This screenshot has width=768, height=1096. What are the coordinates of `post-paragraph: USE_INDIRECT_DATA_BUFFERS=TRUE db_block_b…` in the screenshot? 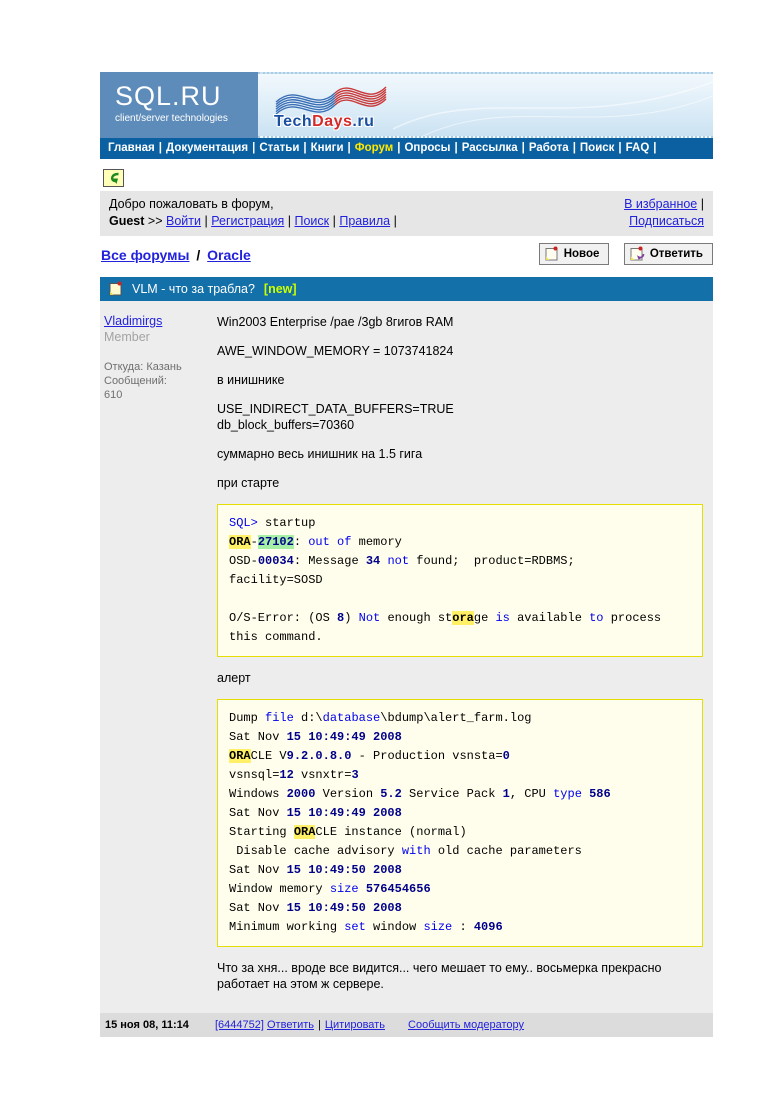 It's located at (335, 417).